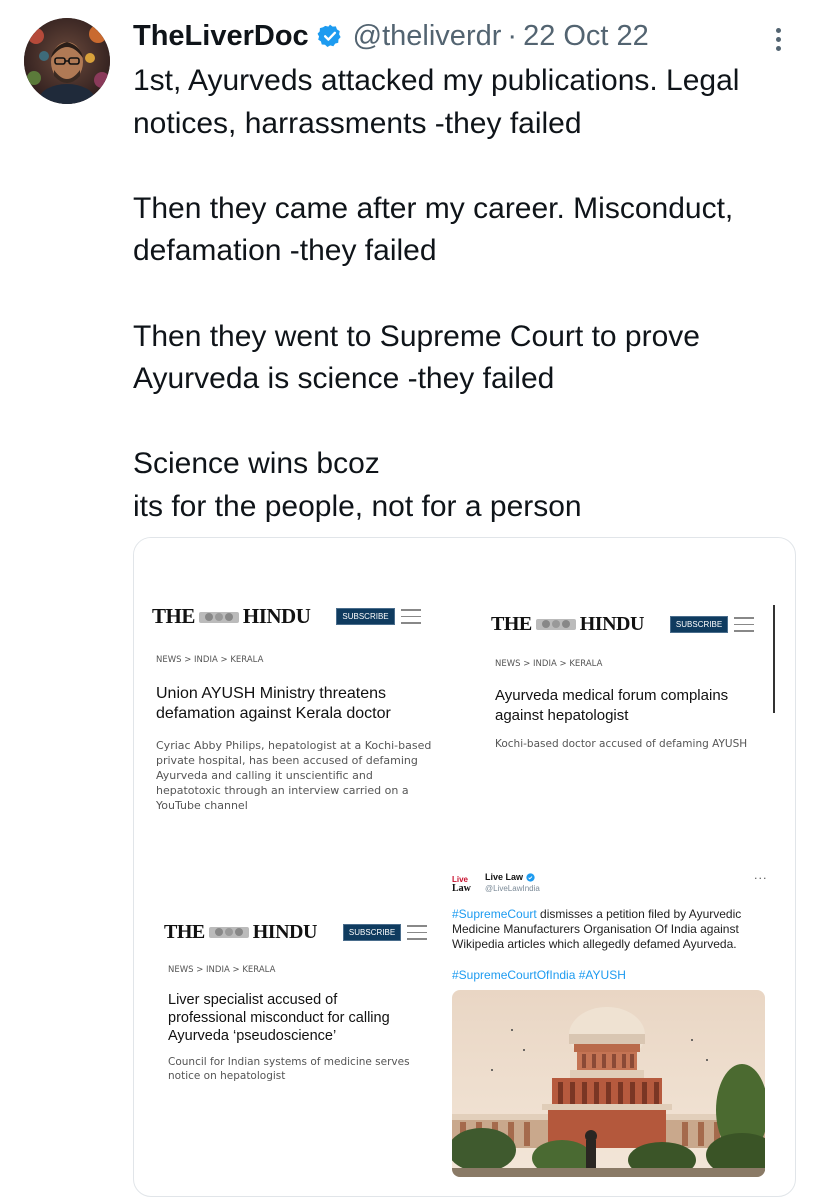 Image resolution: width=820 pixels, height=1200 pixels. I want to click on livelaw-logo-icon: Live Law, so click(462, 883).